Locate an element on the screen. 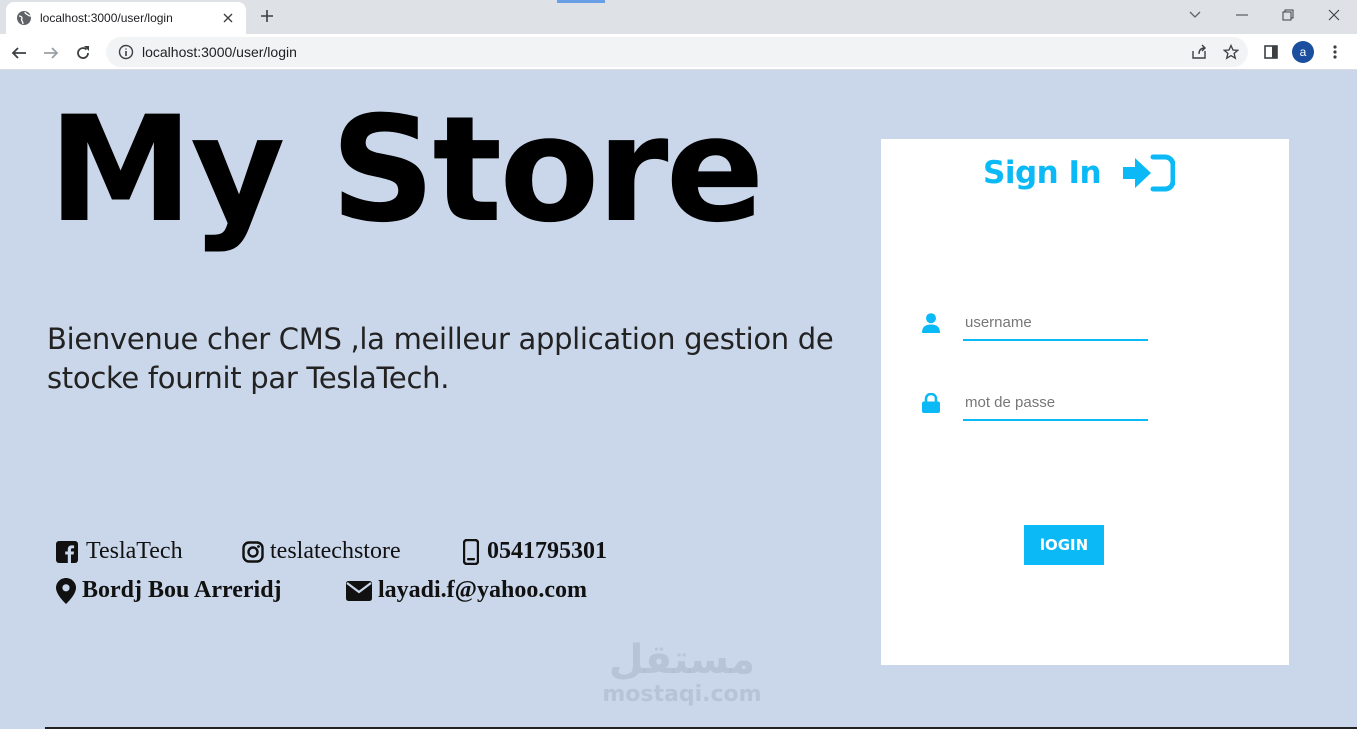 The image size is (1357, 729). location-label: Bordj Bou Arreridj is located at coordinates (182, 590).